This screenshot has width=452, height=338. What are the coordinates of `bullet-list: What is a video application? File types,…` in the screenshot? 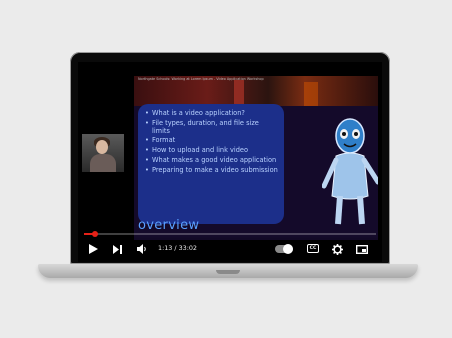 It's located at (211, 142).